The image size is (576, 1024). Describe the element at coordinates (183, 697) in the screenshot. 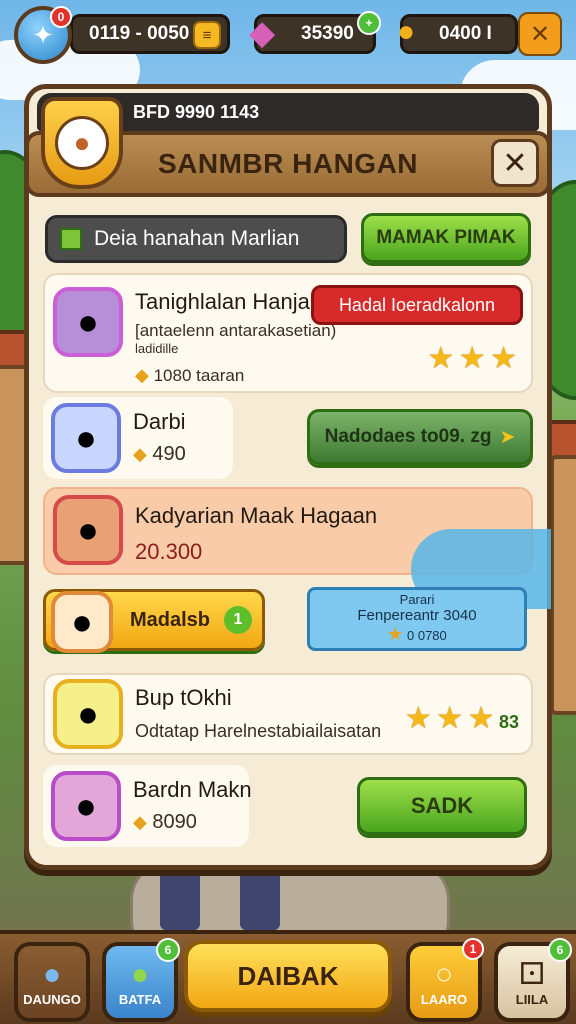

I see `item-name: Bup tOkhi` at that location.